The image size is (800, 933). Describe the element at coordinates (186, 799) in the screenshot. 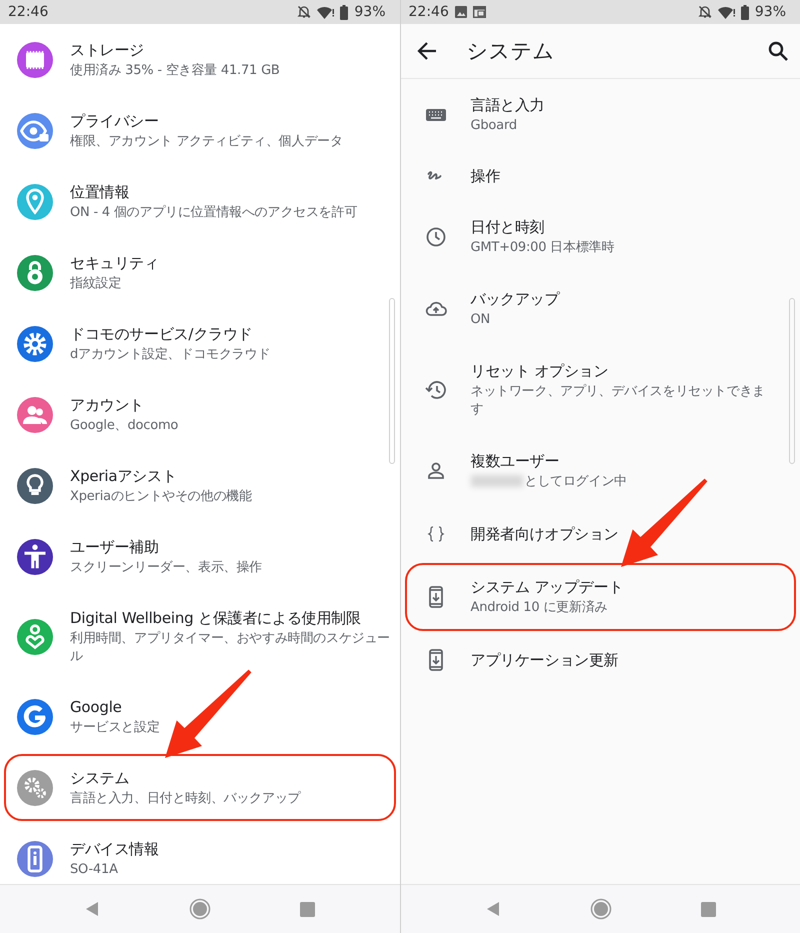

I see `item-summary: 言語と入力、日付と時刻、バックアップ` at that location.